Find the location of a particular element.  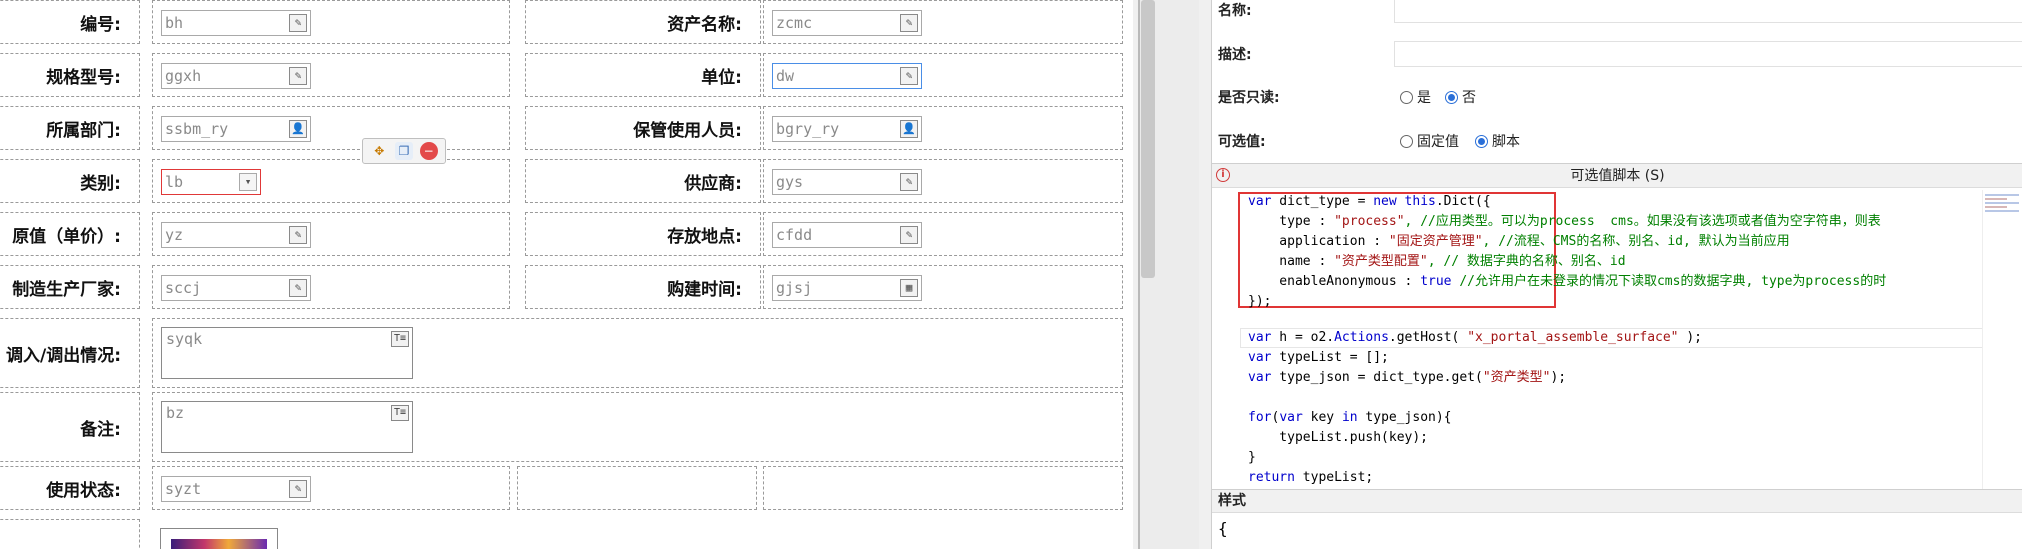

info-icon: i is located at coordinates (1223, 175).